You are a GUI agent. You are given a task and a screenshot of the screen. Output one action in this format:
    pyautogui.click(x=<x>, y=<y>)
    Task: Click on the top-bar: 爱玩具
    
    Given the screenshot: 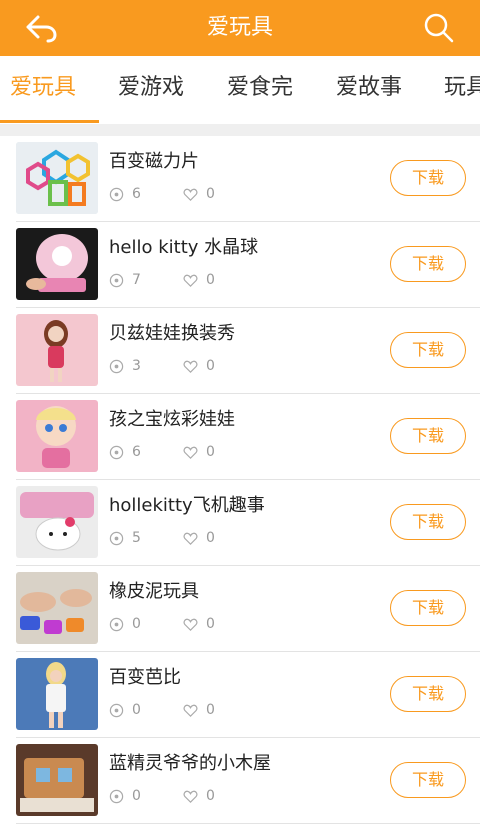 What is the action you would take?
    pyautogui.click(x=240, y=28)
    